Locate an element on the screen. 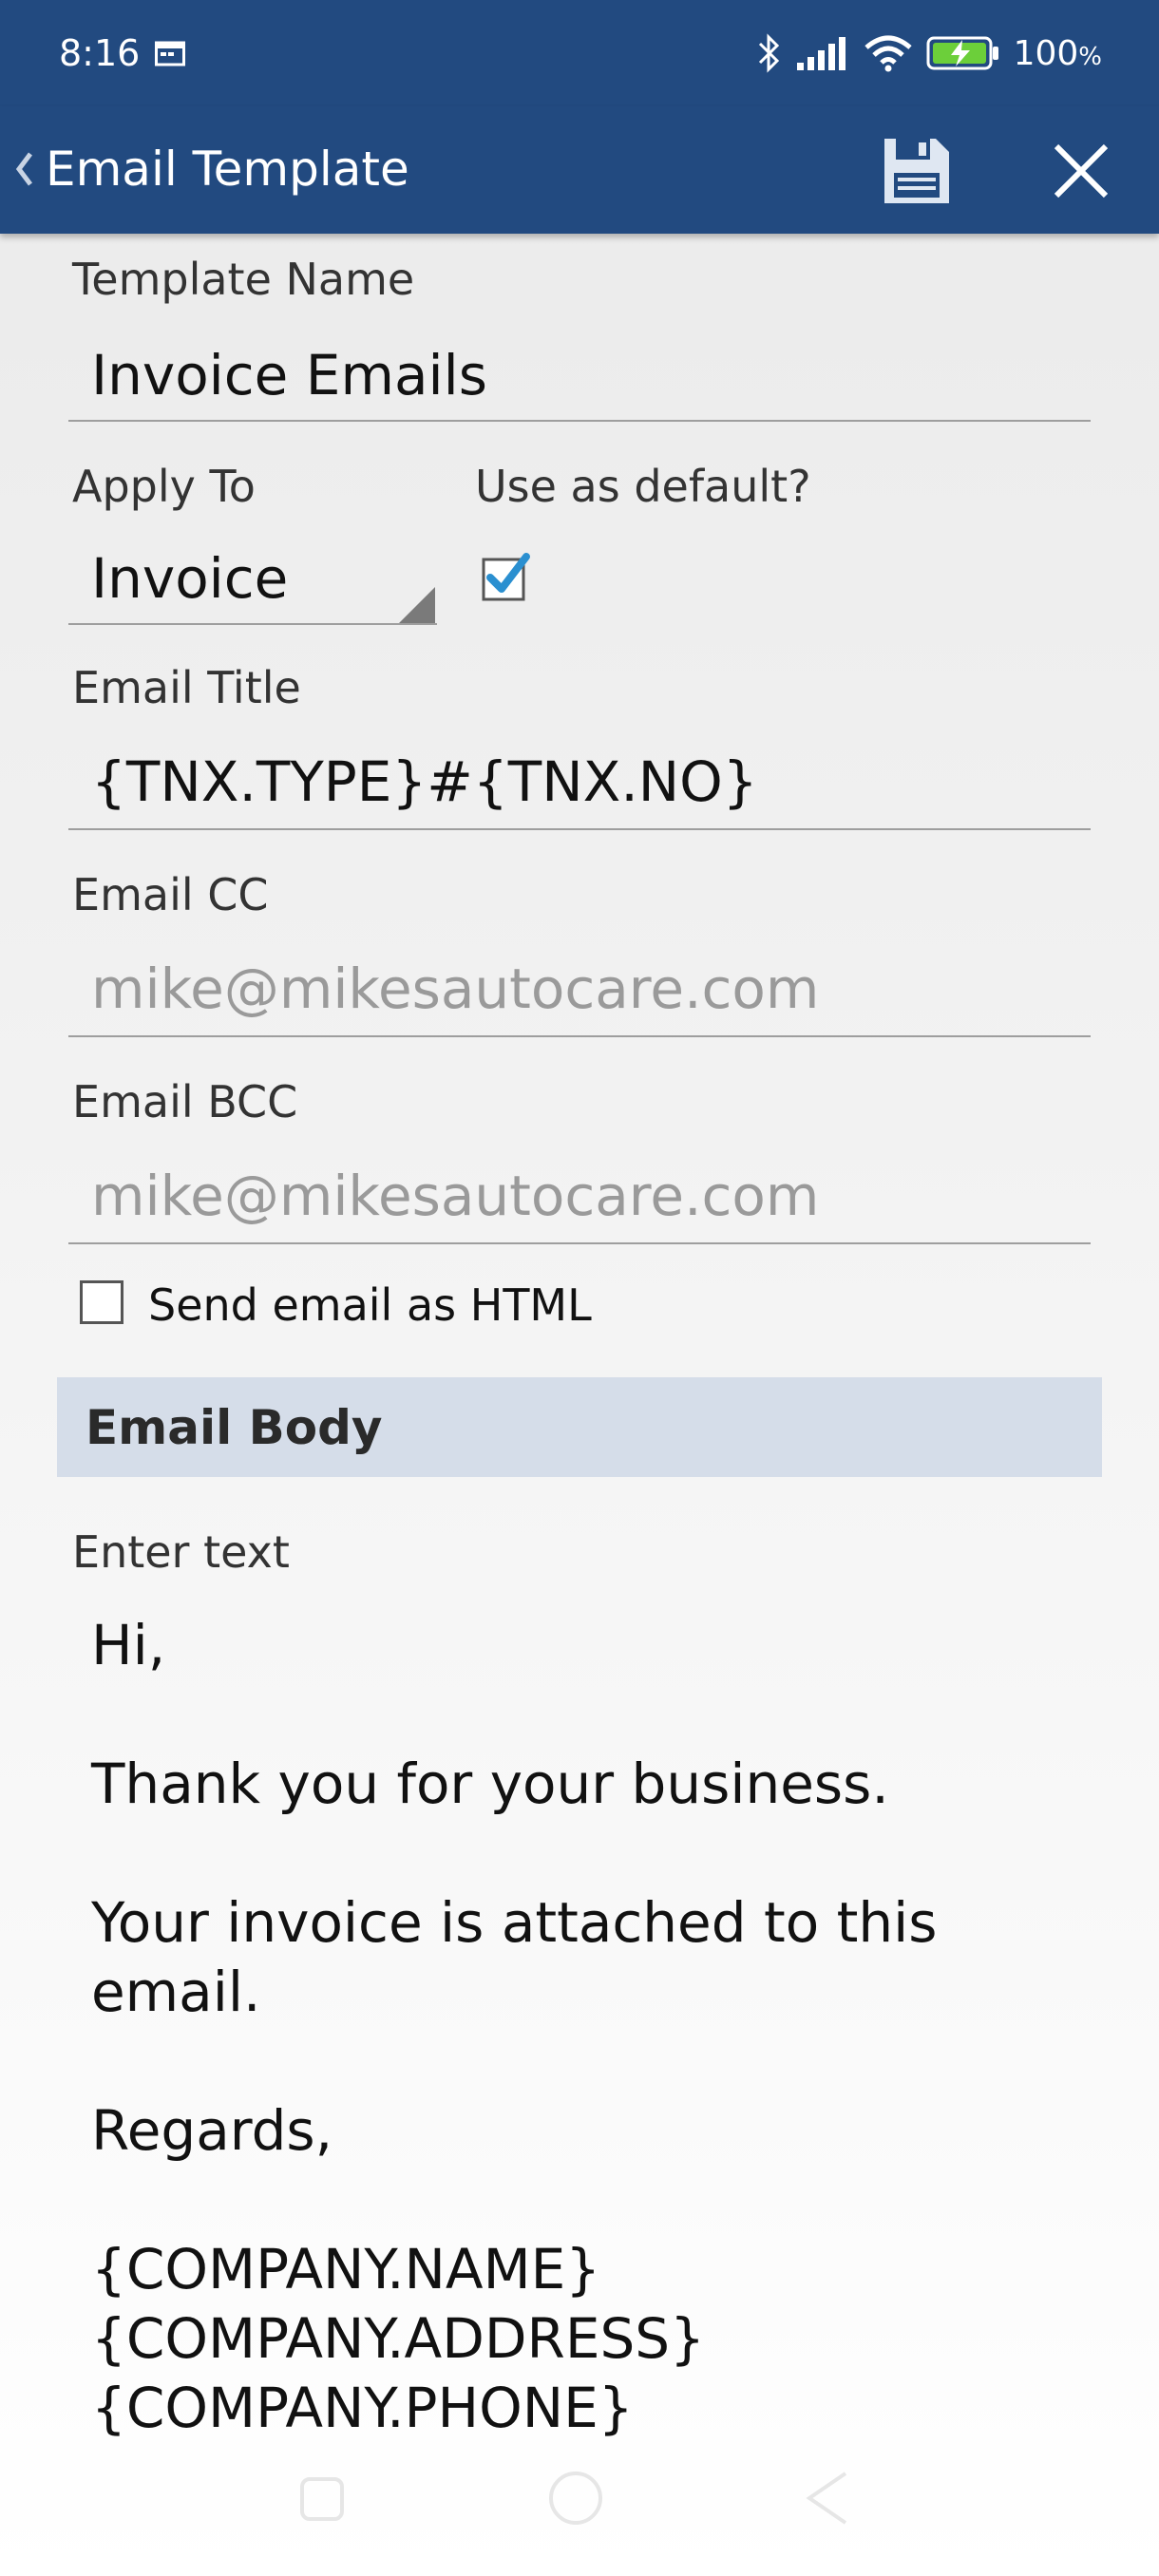 This screenshot has width=1159, height=2576. home-nav-icon is located at coordinates (575, 2498).